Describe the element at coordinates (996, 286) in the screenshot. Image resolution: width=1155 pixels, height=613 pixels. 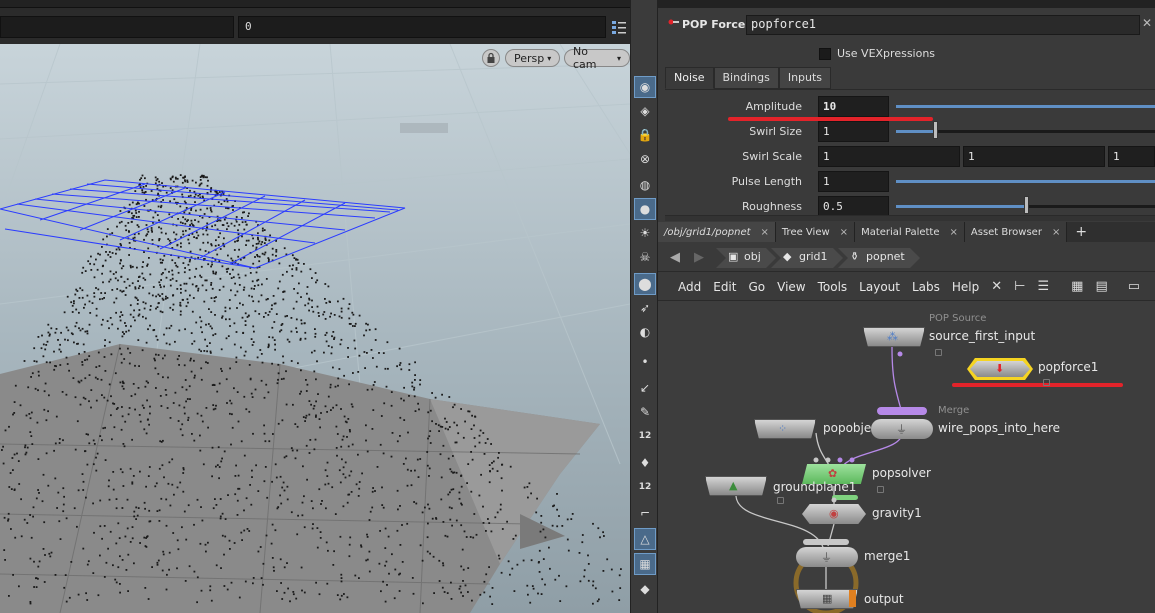
I see `wrench-icon: ✕` at that location.